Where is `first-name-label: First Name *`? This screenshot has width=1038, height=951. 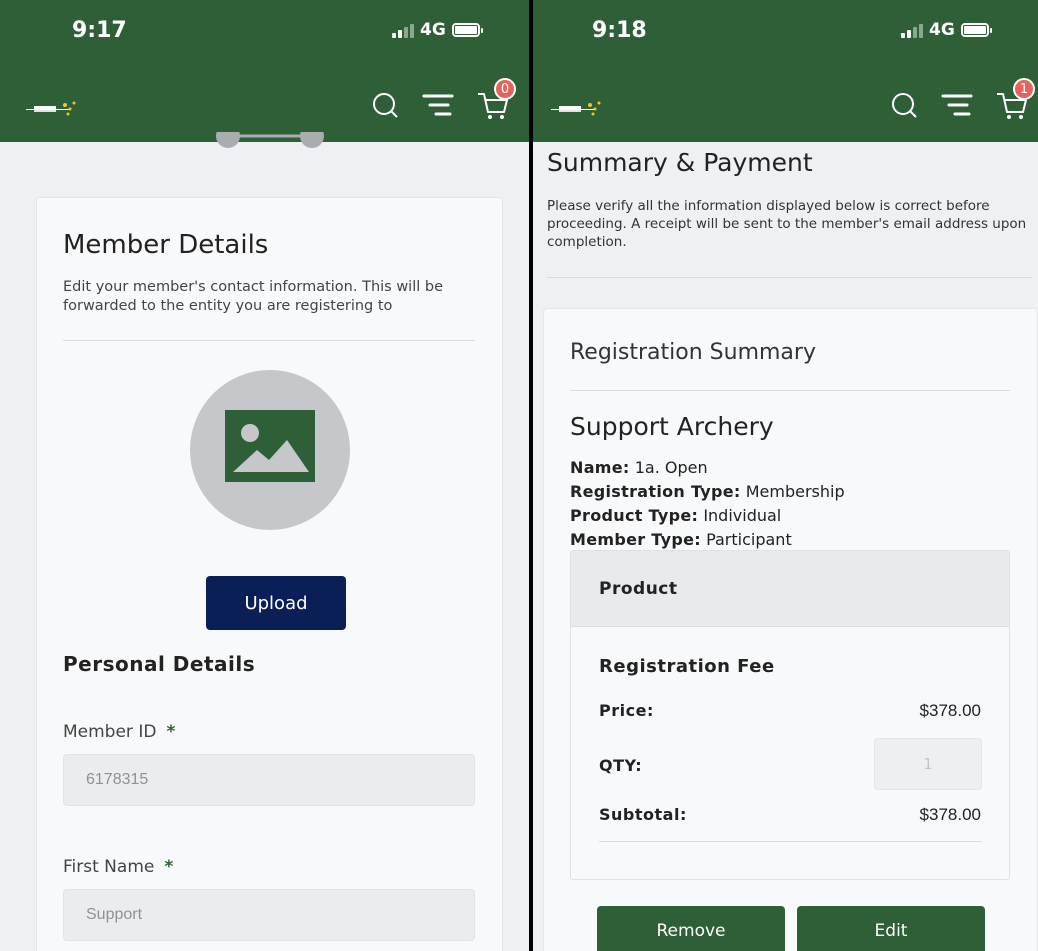
first-name-label: First Name * is located at coordinates (118, 867).